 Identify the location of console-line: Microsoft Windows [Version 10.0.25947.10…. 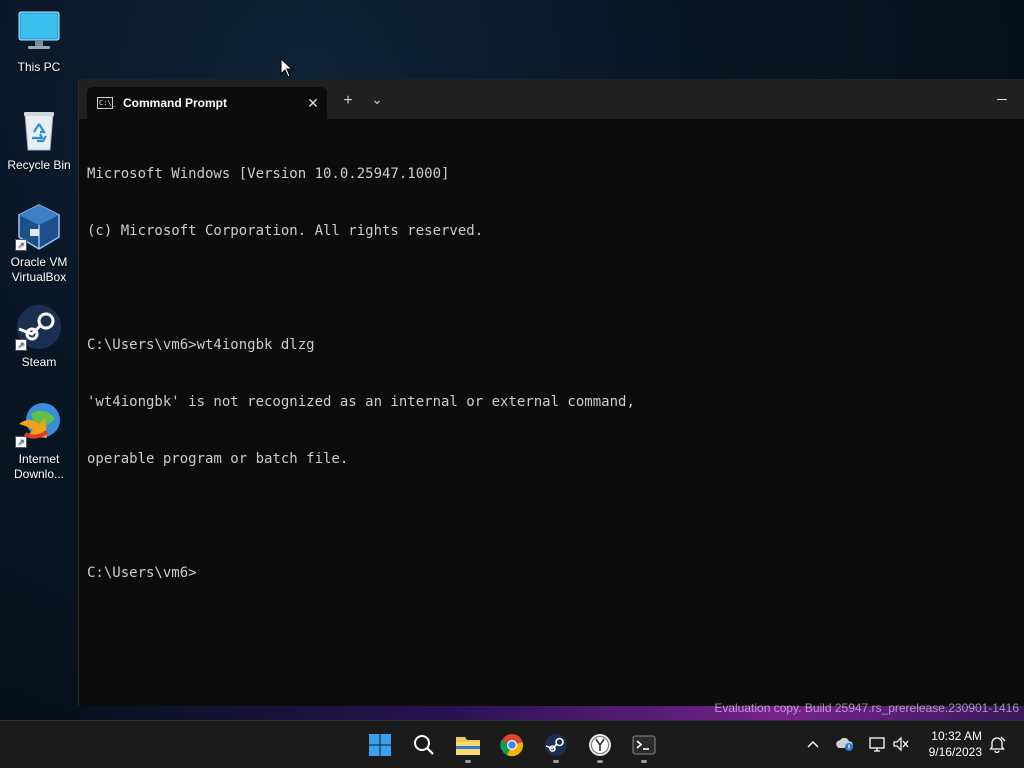
(268, 174).